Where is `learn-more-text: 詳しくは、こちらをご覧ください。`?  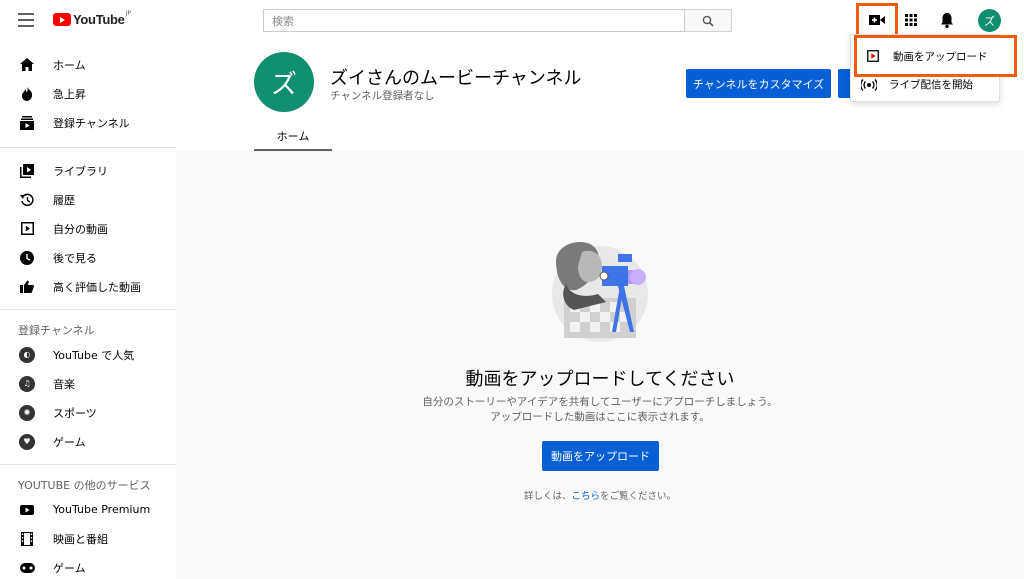 learn-more-text: 詳しくは、こちらをご覧ください。 is located at coordinates (600, 495).